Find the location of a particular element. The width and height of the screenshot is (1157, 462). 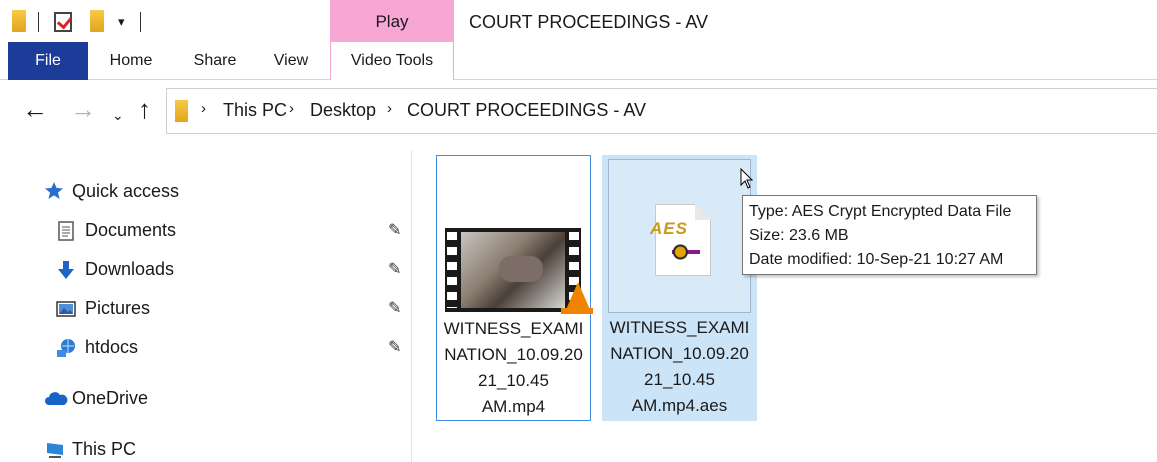

file-name-line: AM.mp4.aes is located at coordinates (679, 405).